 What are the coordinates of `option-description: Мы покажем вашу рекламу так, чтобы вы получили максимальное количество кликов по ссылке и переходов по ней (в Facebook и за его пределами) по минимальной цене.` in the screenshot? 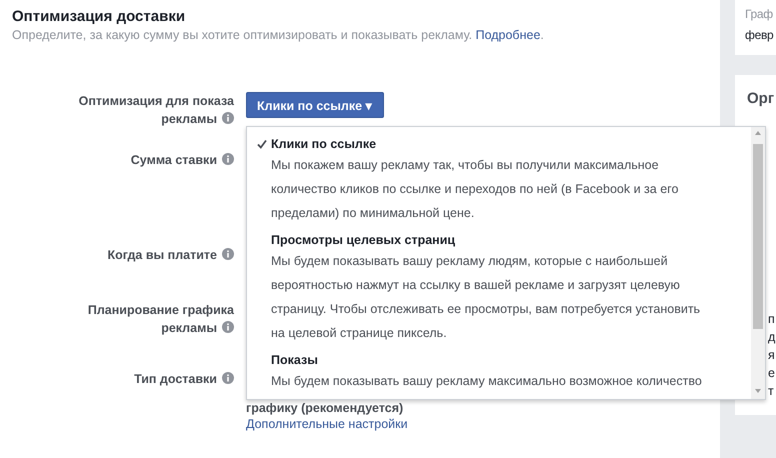 It's located at (475, 189).